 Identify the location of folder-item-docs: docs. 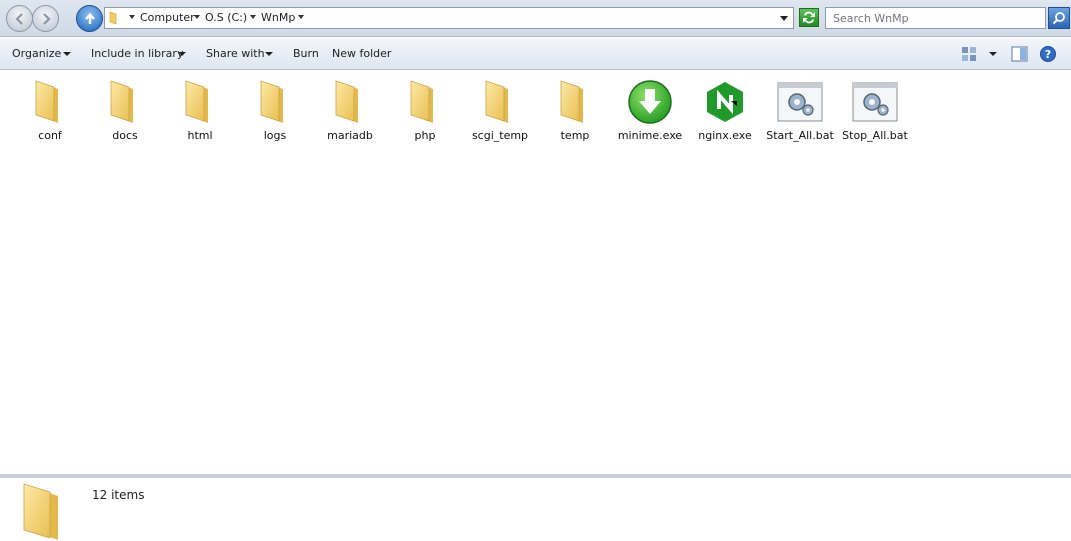
(125, 112).